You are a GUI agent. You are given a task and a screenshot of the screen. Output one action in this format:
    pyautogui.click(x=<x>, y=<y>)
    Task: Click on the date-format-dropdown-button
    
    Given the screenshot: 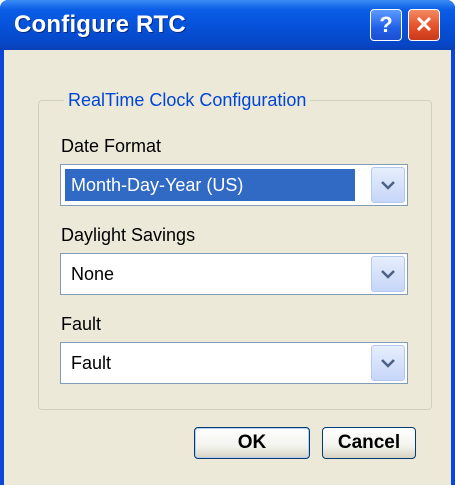 What is the action you would take?
    pyautogui.click(x=388, y=185)
    